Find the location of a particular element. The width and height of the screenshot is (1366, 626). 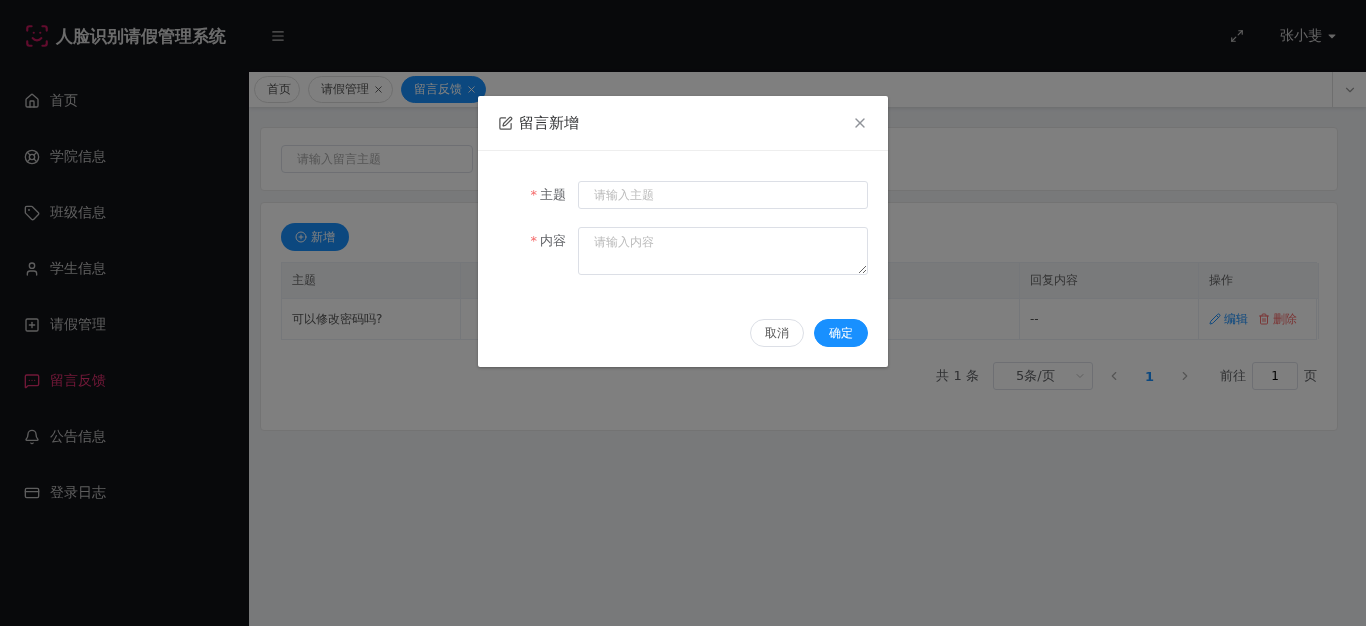

sidebar-item: 公告信息 is located at coordinates (124, 437).